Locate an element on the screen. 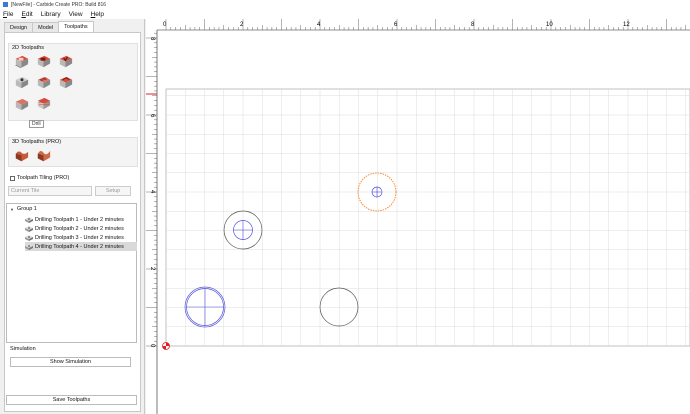 This screenshot has height=414, width=690. rough-3d-icon is located at coordinates (21, 156).